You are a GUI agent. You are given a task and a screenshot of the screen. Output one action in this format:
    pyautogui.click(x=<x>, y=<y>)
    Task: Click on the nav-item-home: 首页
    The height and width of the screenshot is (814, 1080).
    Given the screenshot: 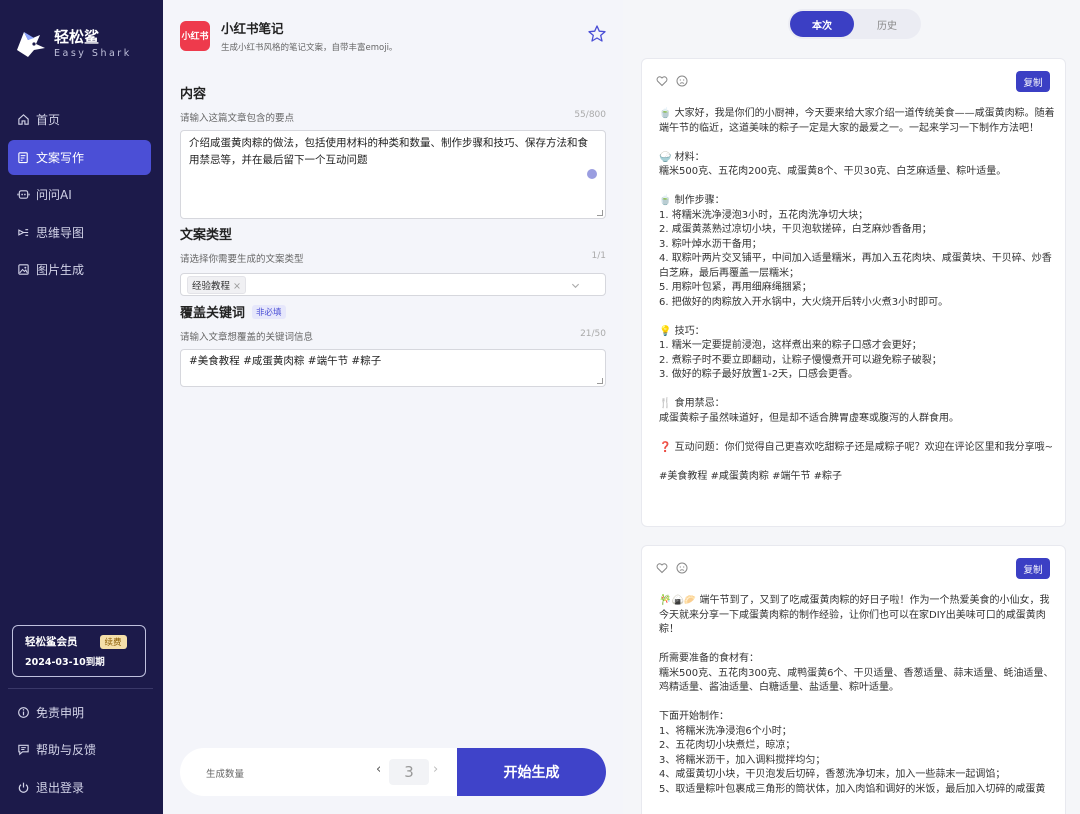 What is the action you would take?
    pyautogui.click(x=79, y=119)
    